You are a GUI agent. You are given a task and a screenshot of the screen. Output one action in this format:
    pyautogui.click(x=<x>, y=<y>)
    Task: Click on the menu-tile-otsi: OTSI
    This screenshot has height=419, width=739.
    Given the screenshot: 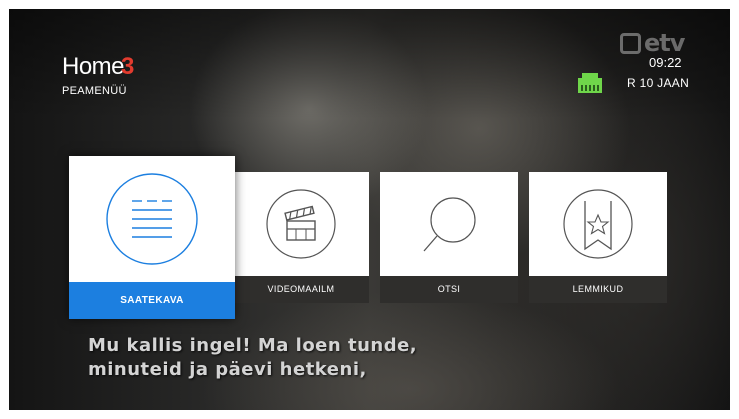 What is the action you would take?
    pyautogui.click(x=449, y=237)
    